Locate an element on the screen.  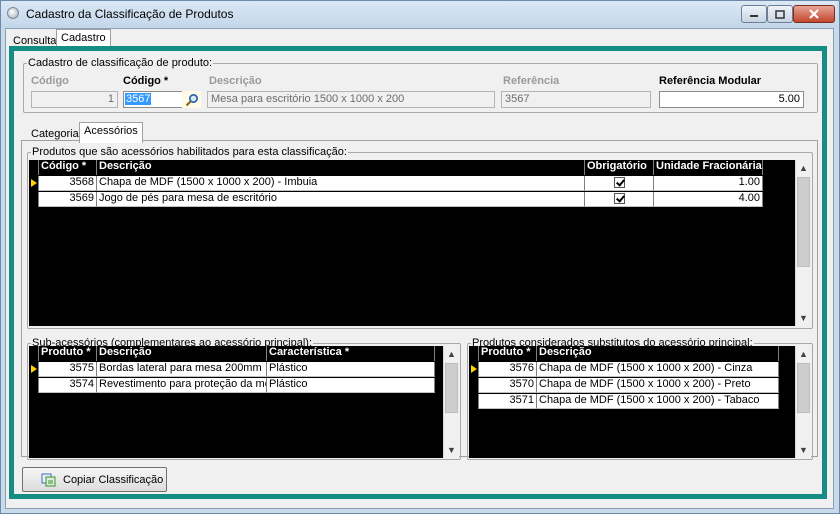
cell-produto: 3575 is located at coordinates (68, 369).